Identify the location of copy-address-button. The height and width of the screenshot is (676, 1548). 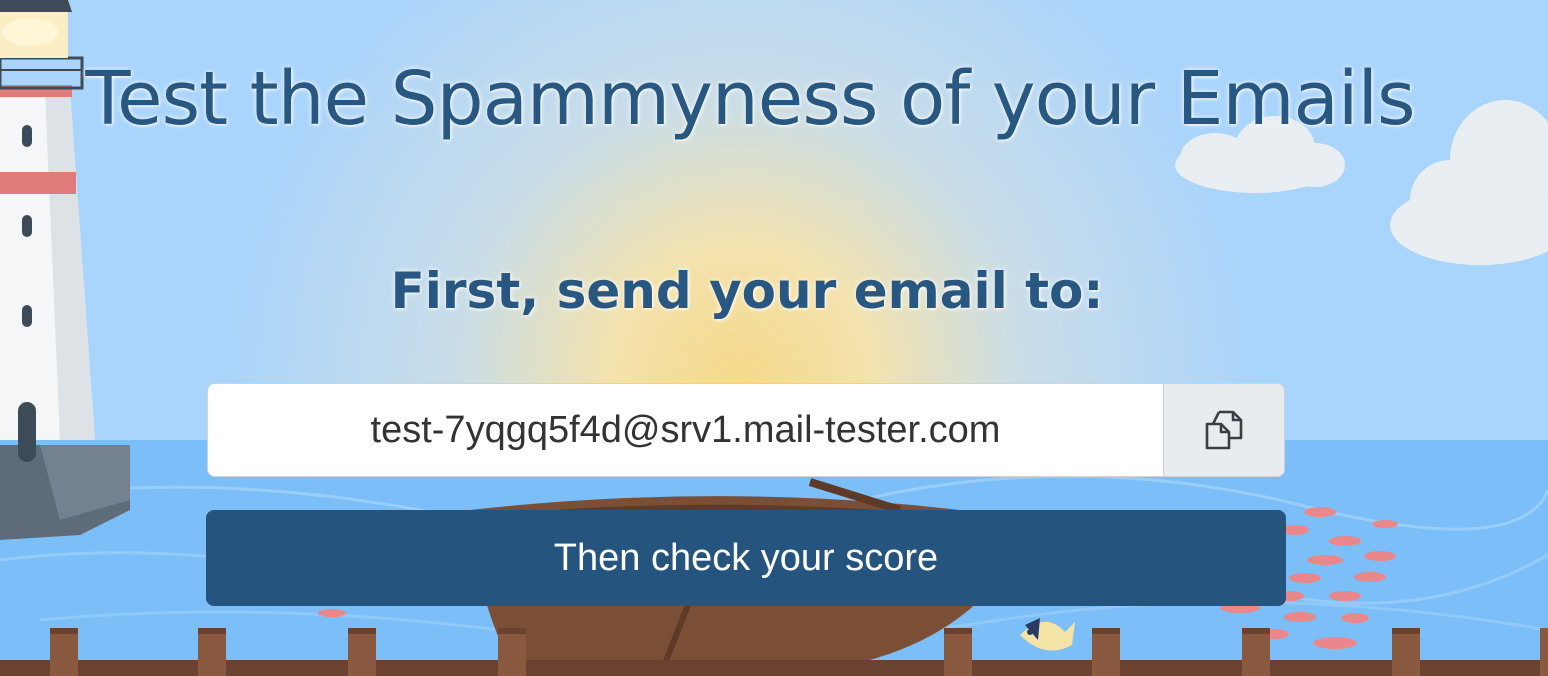
(1223, 430).